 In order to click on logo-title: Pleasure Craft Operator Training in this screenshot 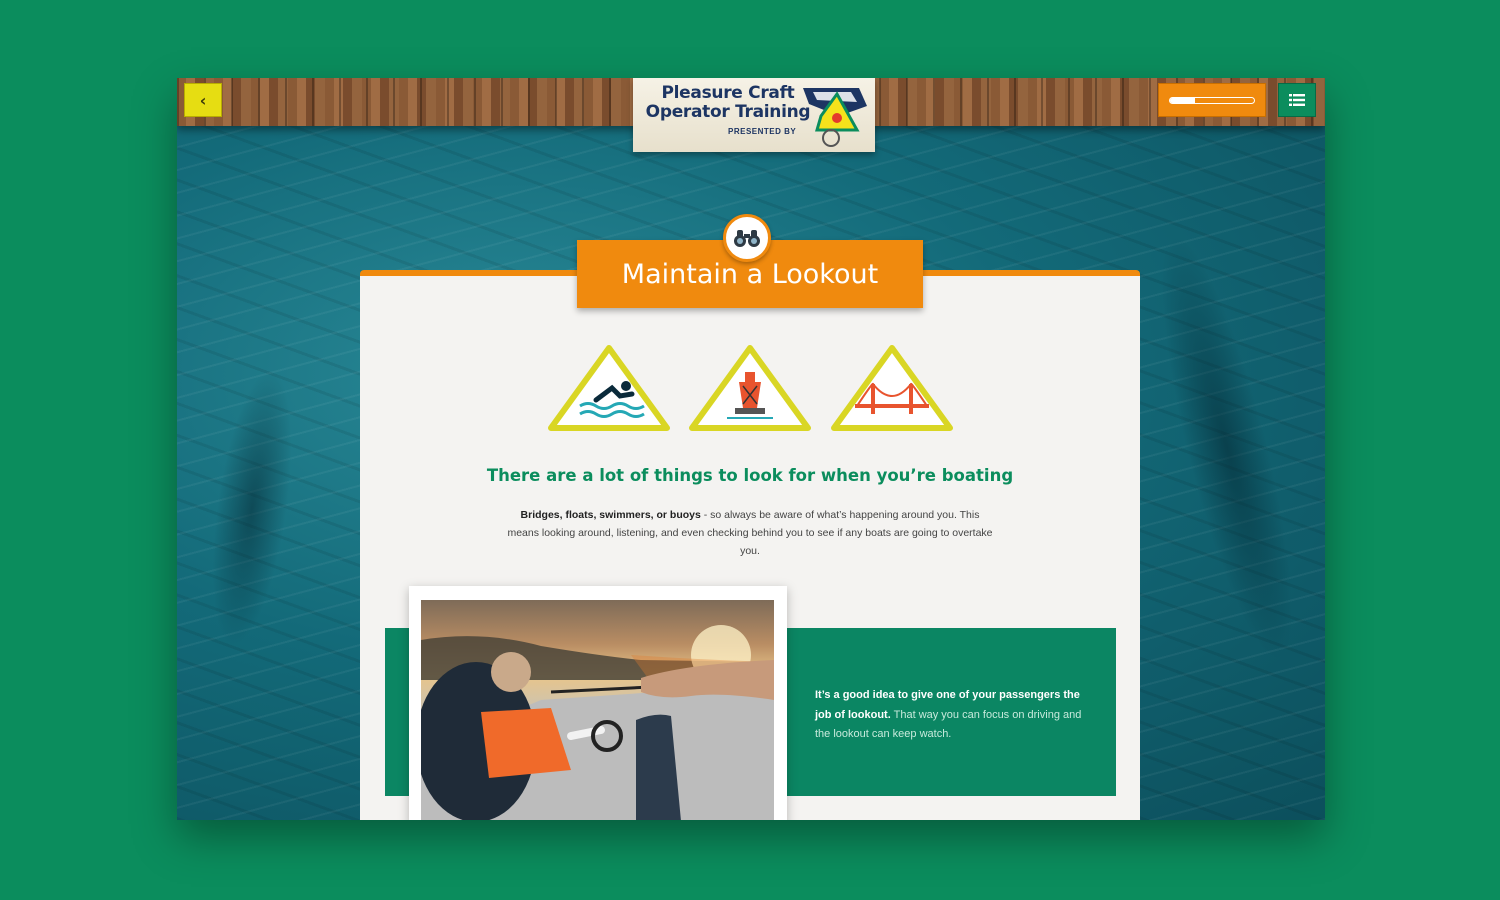, I will do `click(728, 102)`.